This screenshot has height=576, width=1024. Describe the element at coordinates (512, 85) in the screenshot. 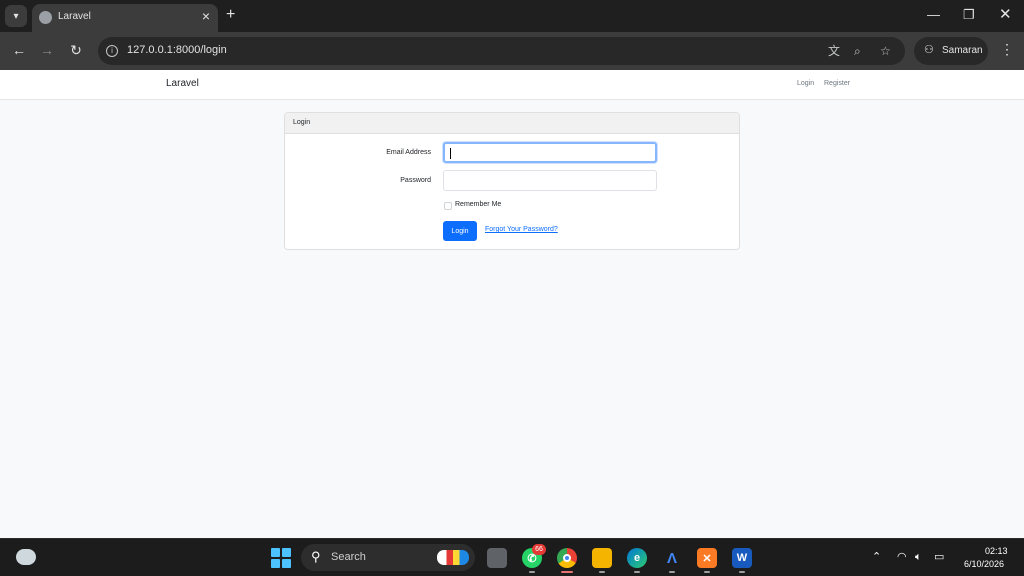

I see `app-navbar: Laravel Login Register` at that location.